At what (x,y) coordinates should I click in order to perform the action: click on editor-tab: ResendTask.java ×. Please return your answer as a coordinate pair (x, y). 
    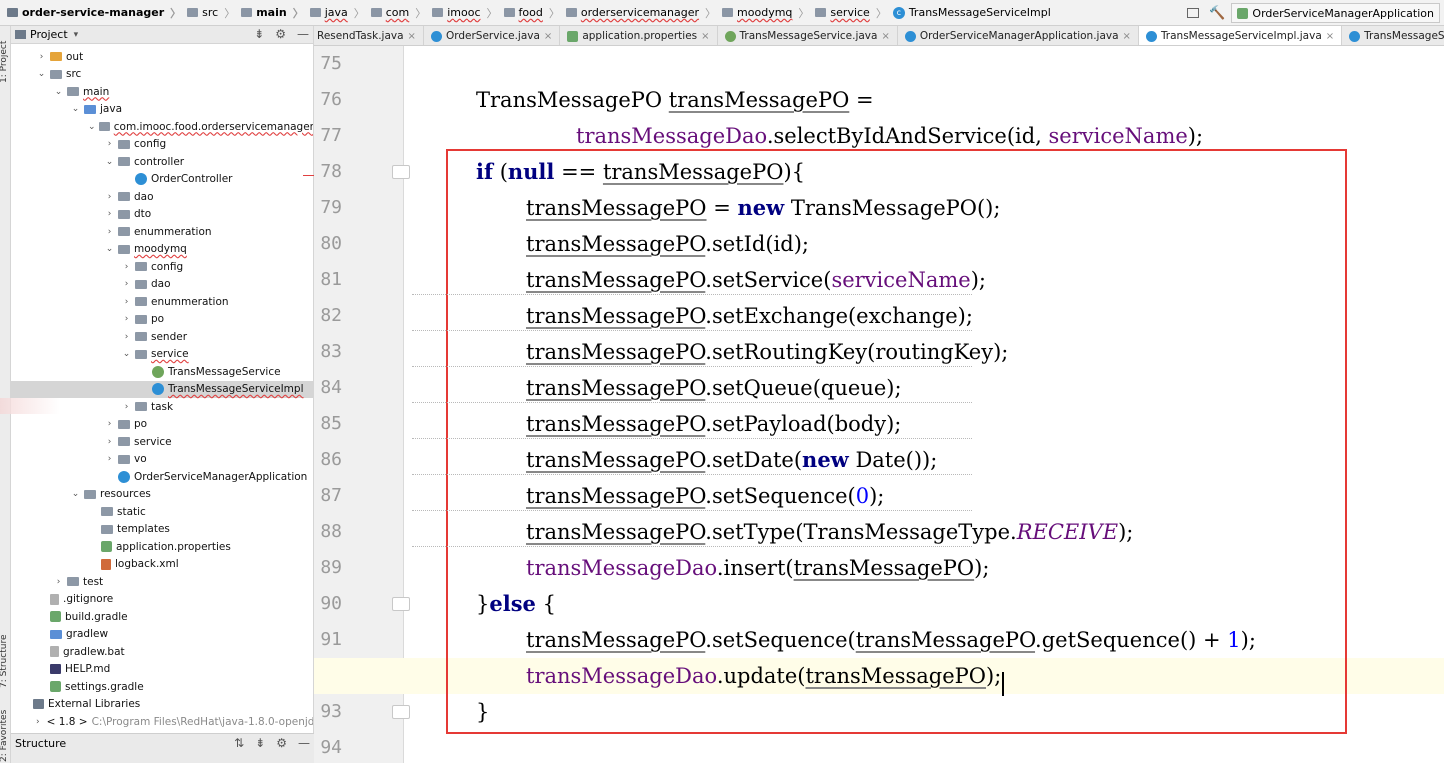
    Looking at the image, I should click on (369, 35).